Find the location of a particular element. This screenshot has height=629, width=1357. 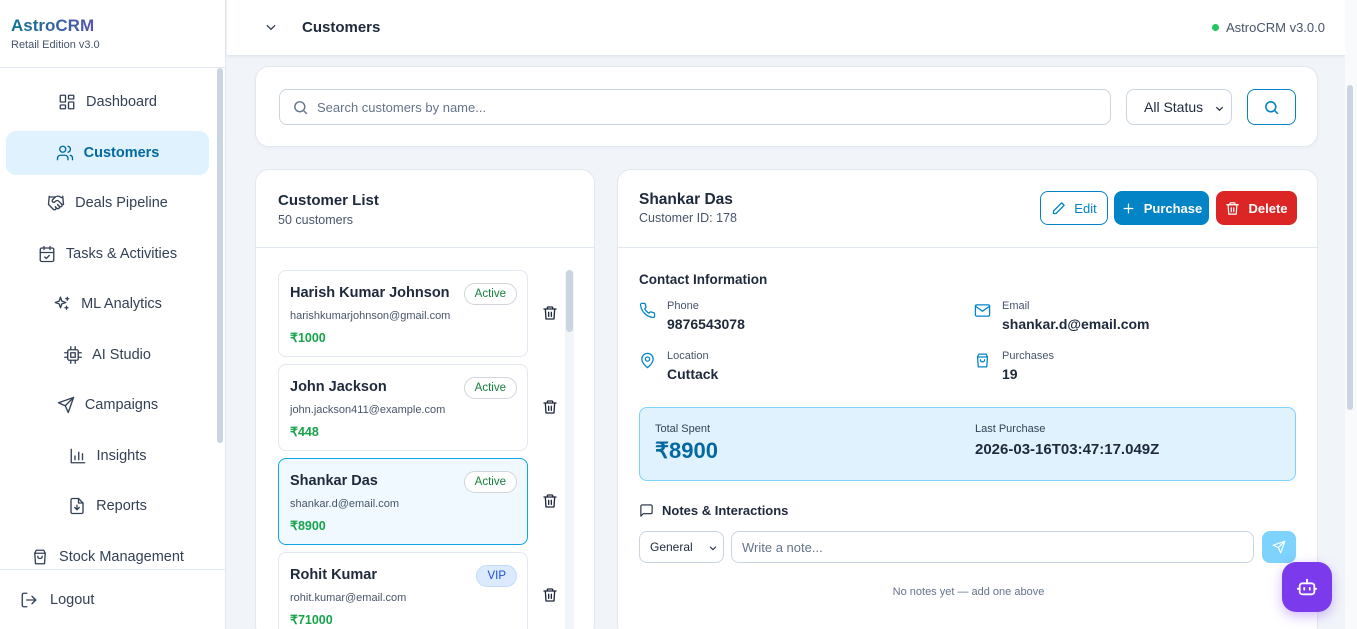

phone-icon is located at coordinates (647, 310).